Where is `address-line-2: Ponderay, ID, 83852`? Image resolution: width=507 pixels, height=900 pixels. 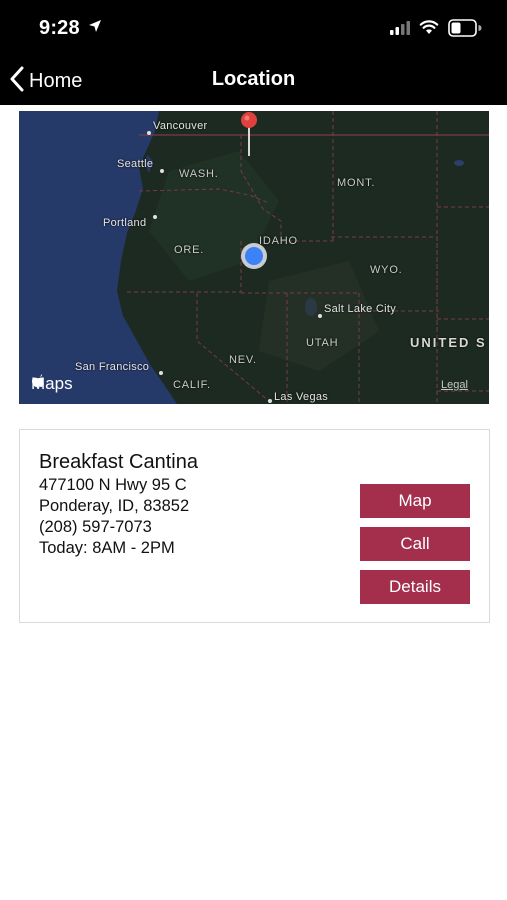
address-line-2: Ponderay, ID, 83852 is located at coordinates (114, 506).